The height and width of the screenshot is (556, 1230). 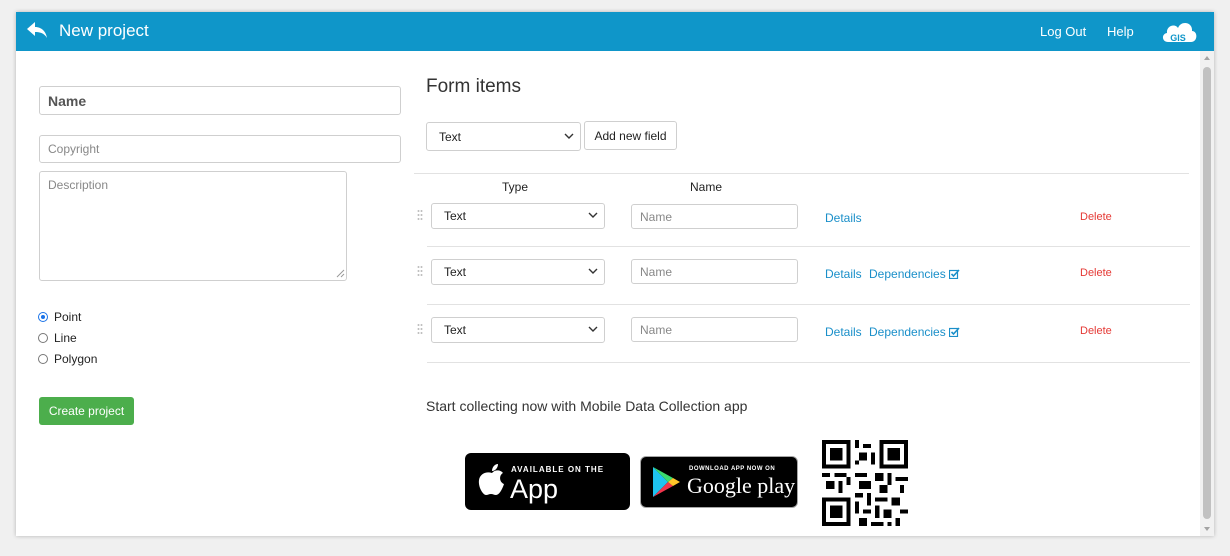 What do you see at coordinates (558, 469) in the screenshot?
I see `app-store-small-text: AVAILABLE ON THE` at bounding box center [558, 469].